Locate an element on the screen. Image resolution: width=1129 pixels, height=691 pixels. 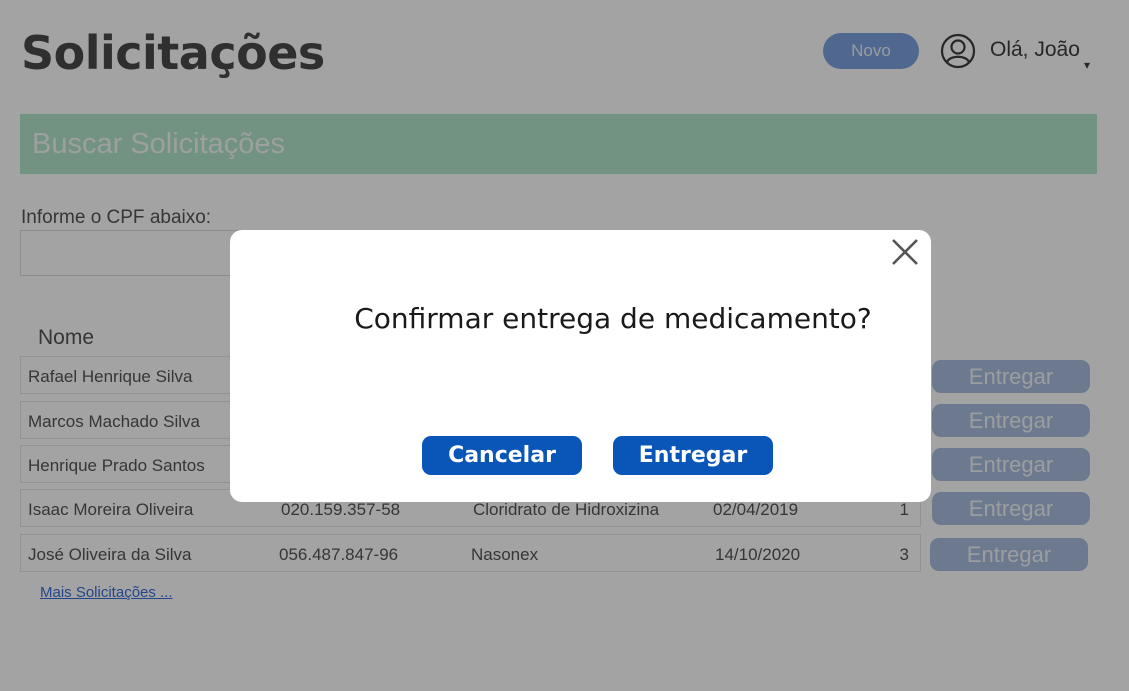
close-icon is located at coordinates (905, 252).